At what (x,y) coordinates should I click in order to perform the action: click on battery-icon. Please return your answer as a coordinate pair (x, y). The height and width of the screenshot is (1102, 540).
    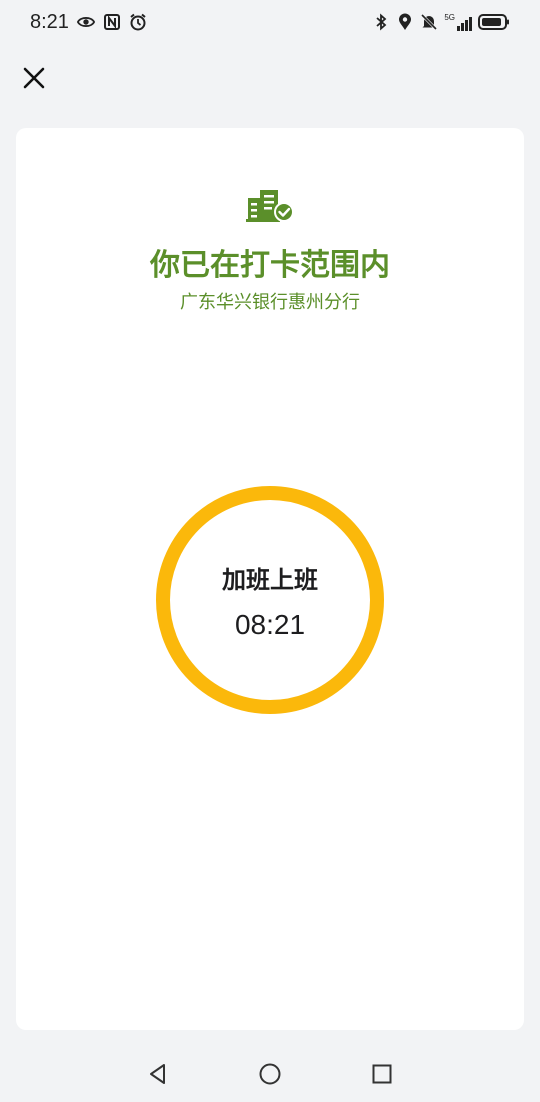
    Looking at the image, I should click on (493, 22).